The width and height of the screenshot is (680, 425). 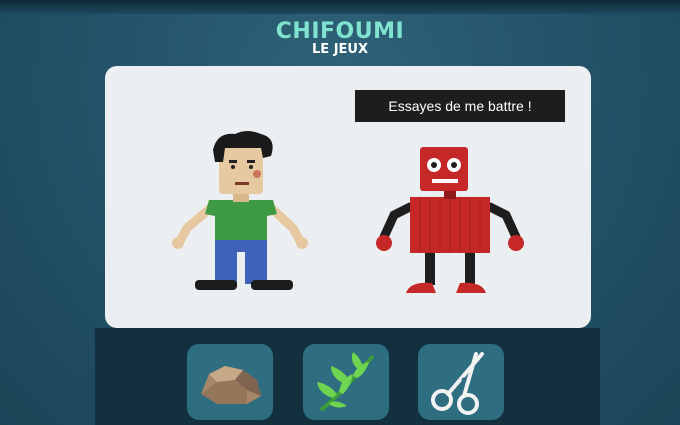 I want to click on leaf-button, so click(x=346, y=382).